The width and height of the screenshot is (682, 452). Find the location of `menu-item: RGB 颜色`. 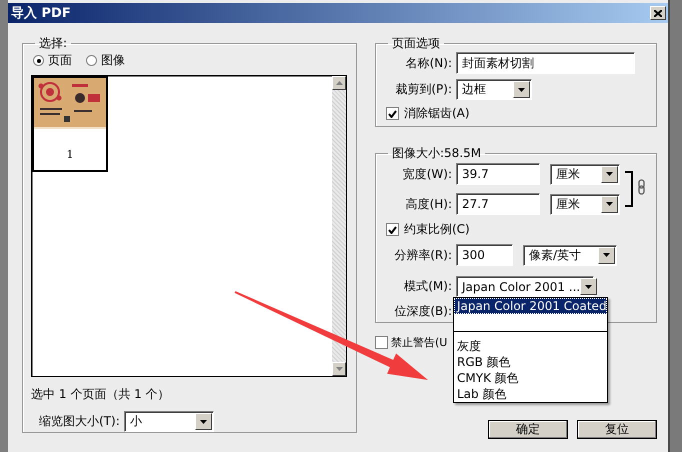

menu-item: RGB 颜色 is located at coordinates (530, 362).